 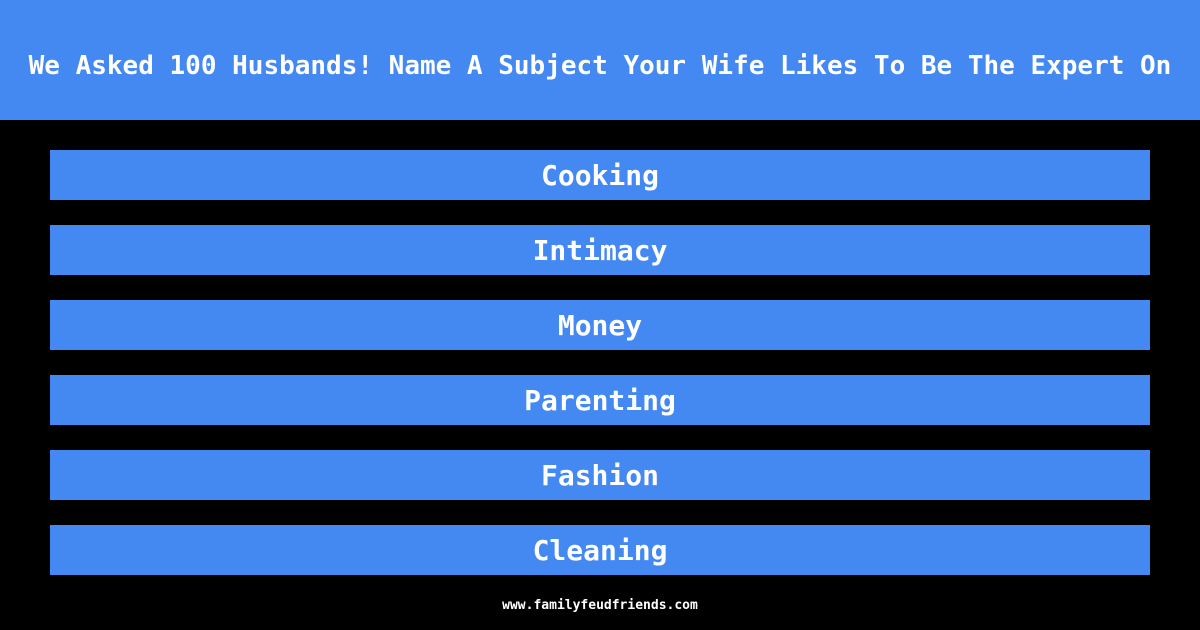 I want to click on answer-label: Money, so click(x=600, y=325).